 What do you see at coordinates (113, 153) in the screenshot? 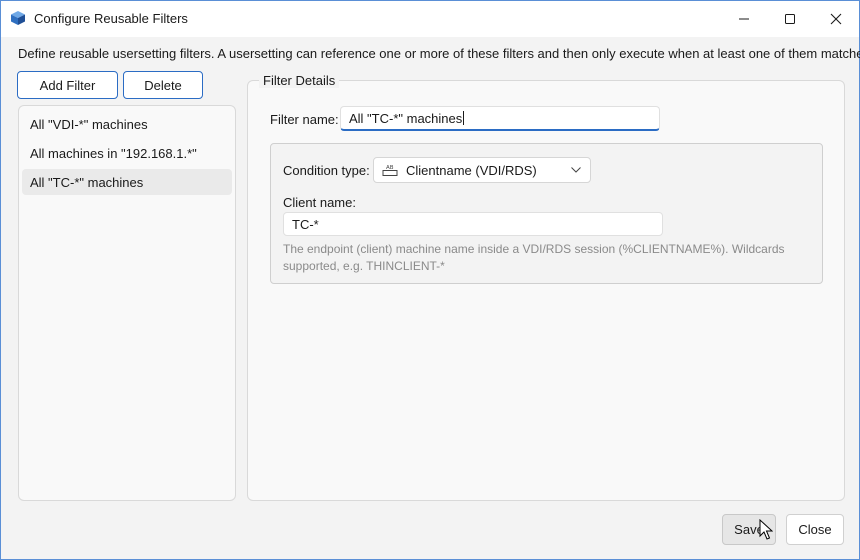
I see `filter-list-item-label: All machines in "192.168.1.*"` at bounding box center [113, 153].